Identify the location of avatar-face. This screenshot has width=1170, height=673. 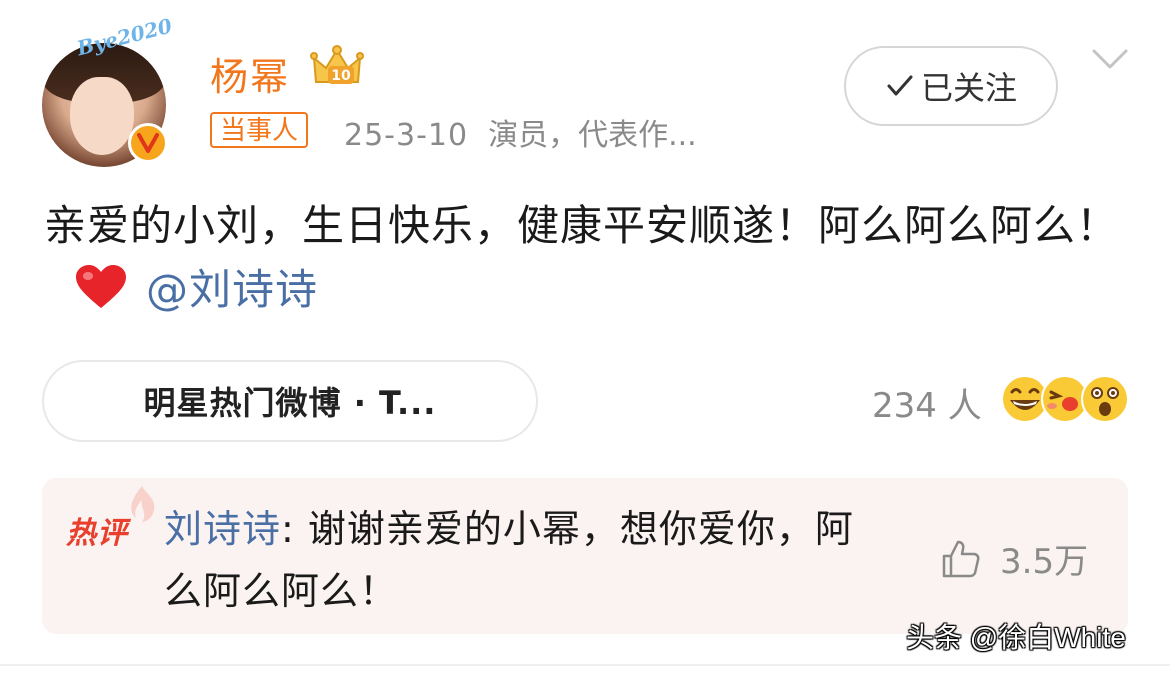
(102, 116).